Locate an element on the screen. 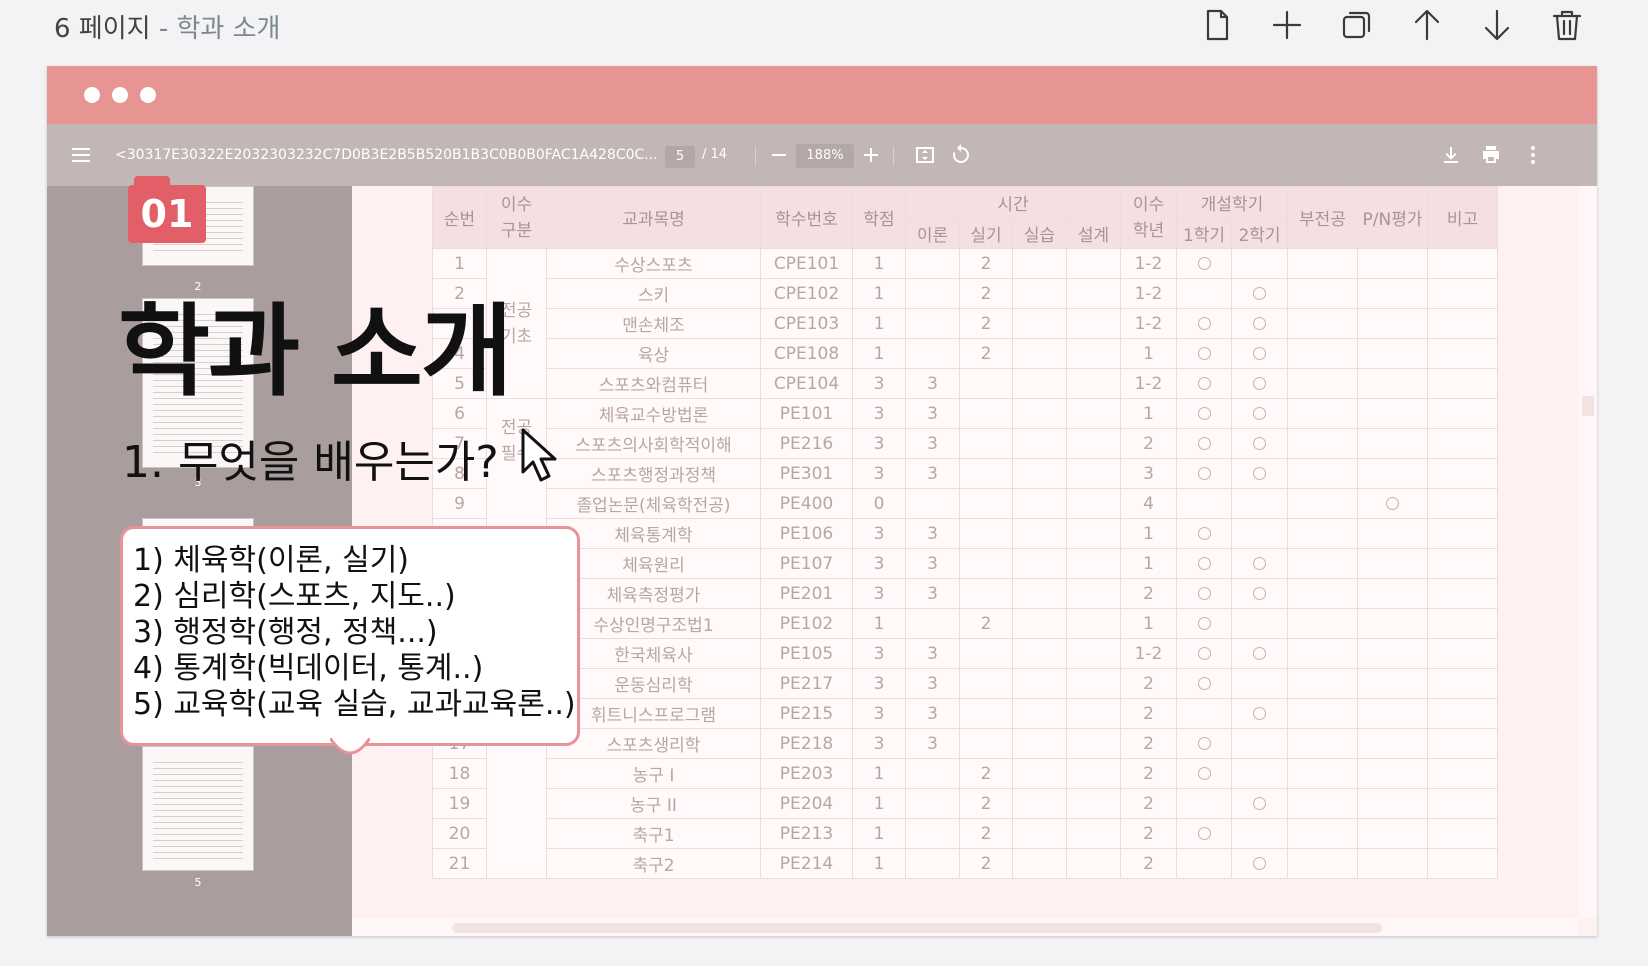  new-page-icon is located at coordinates (1217, 25).